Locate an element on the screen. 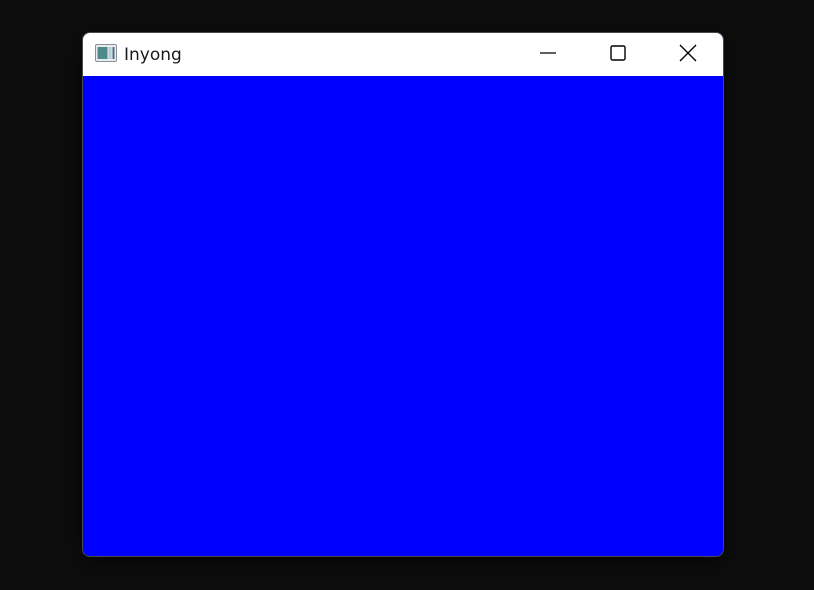 This screenshot has width=814, height=590. minimize-icon is located at coordinates (548, 55).